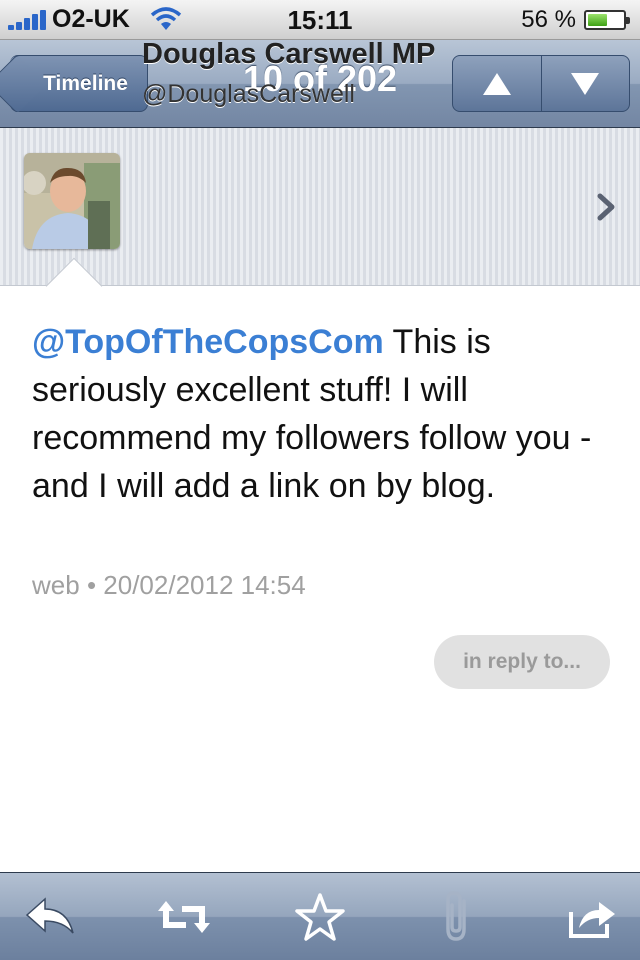  Describe the element at coordinates (204, 585) in the screenshot. I see `tweet-timestamp: 20/02/2012 14:54` at that location.